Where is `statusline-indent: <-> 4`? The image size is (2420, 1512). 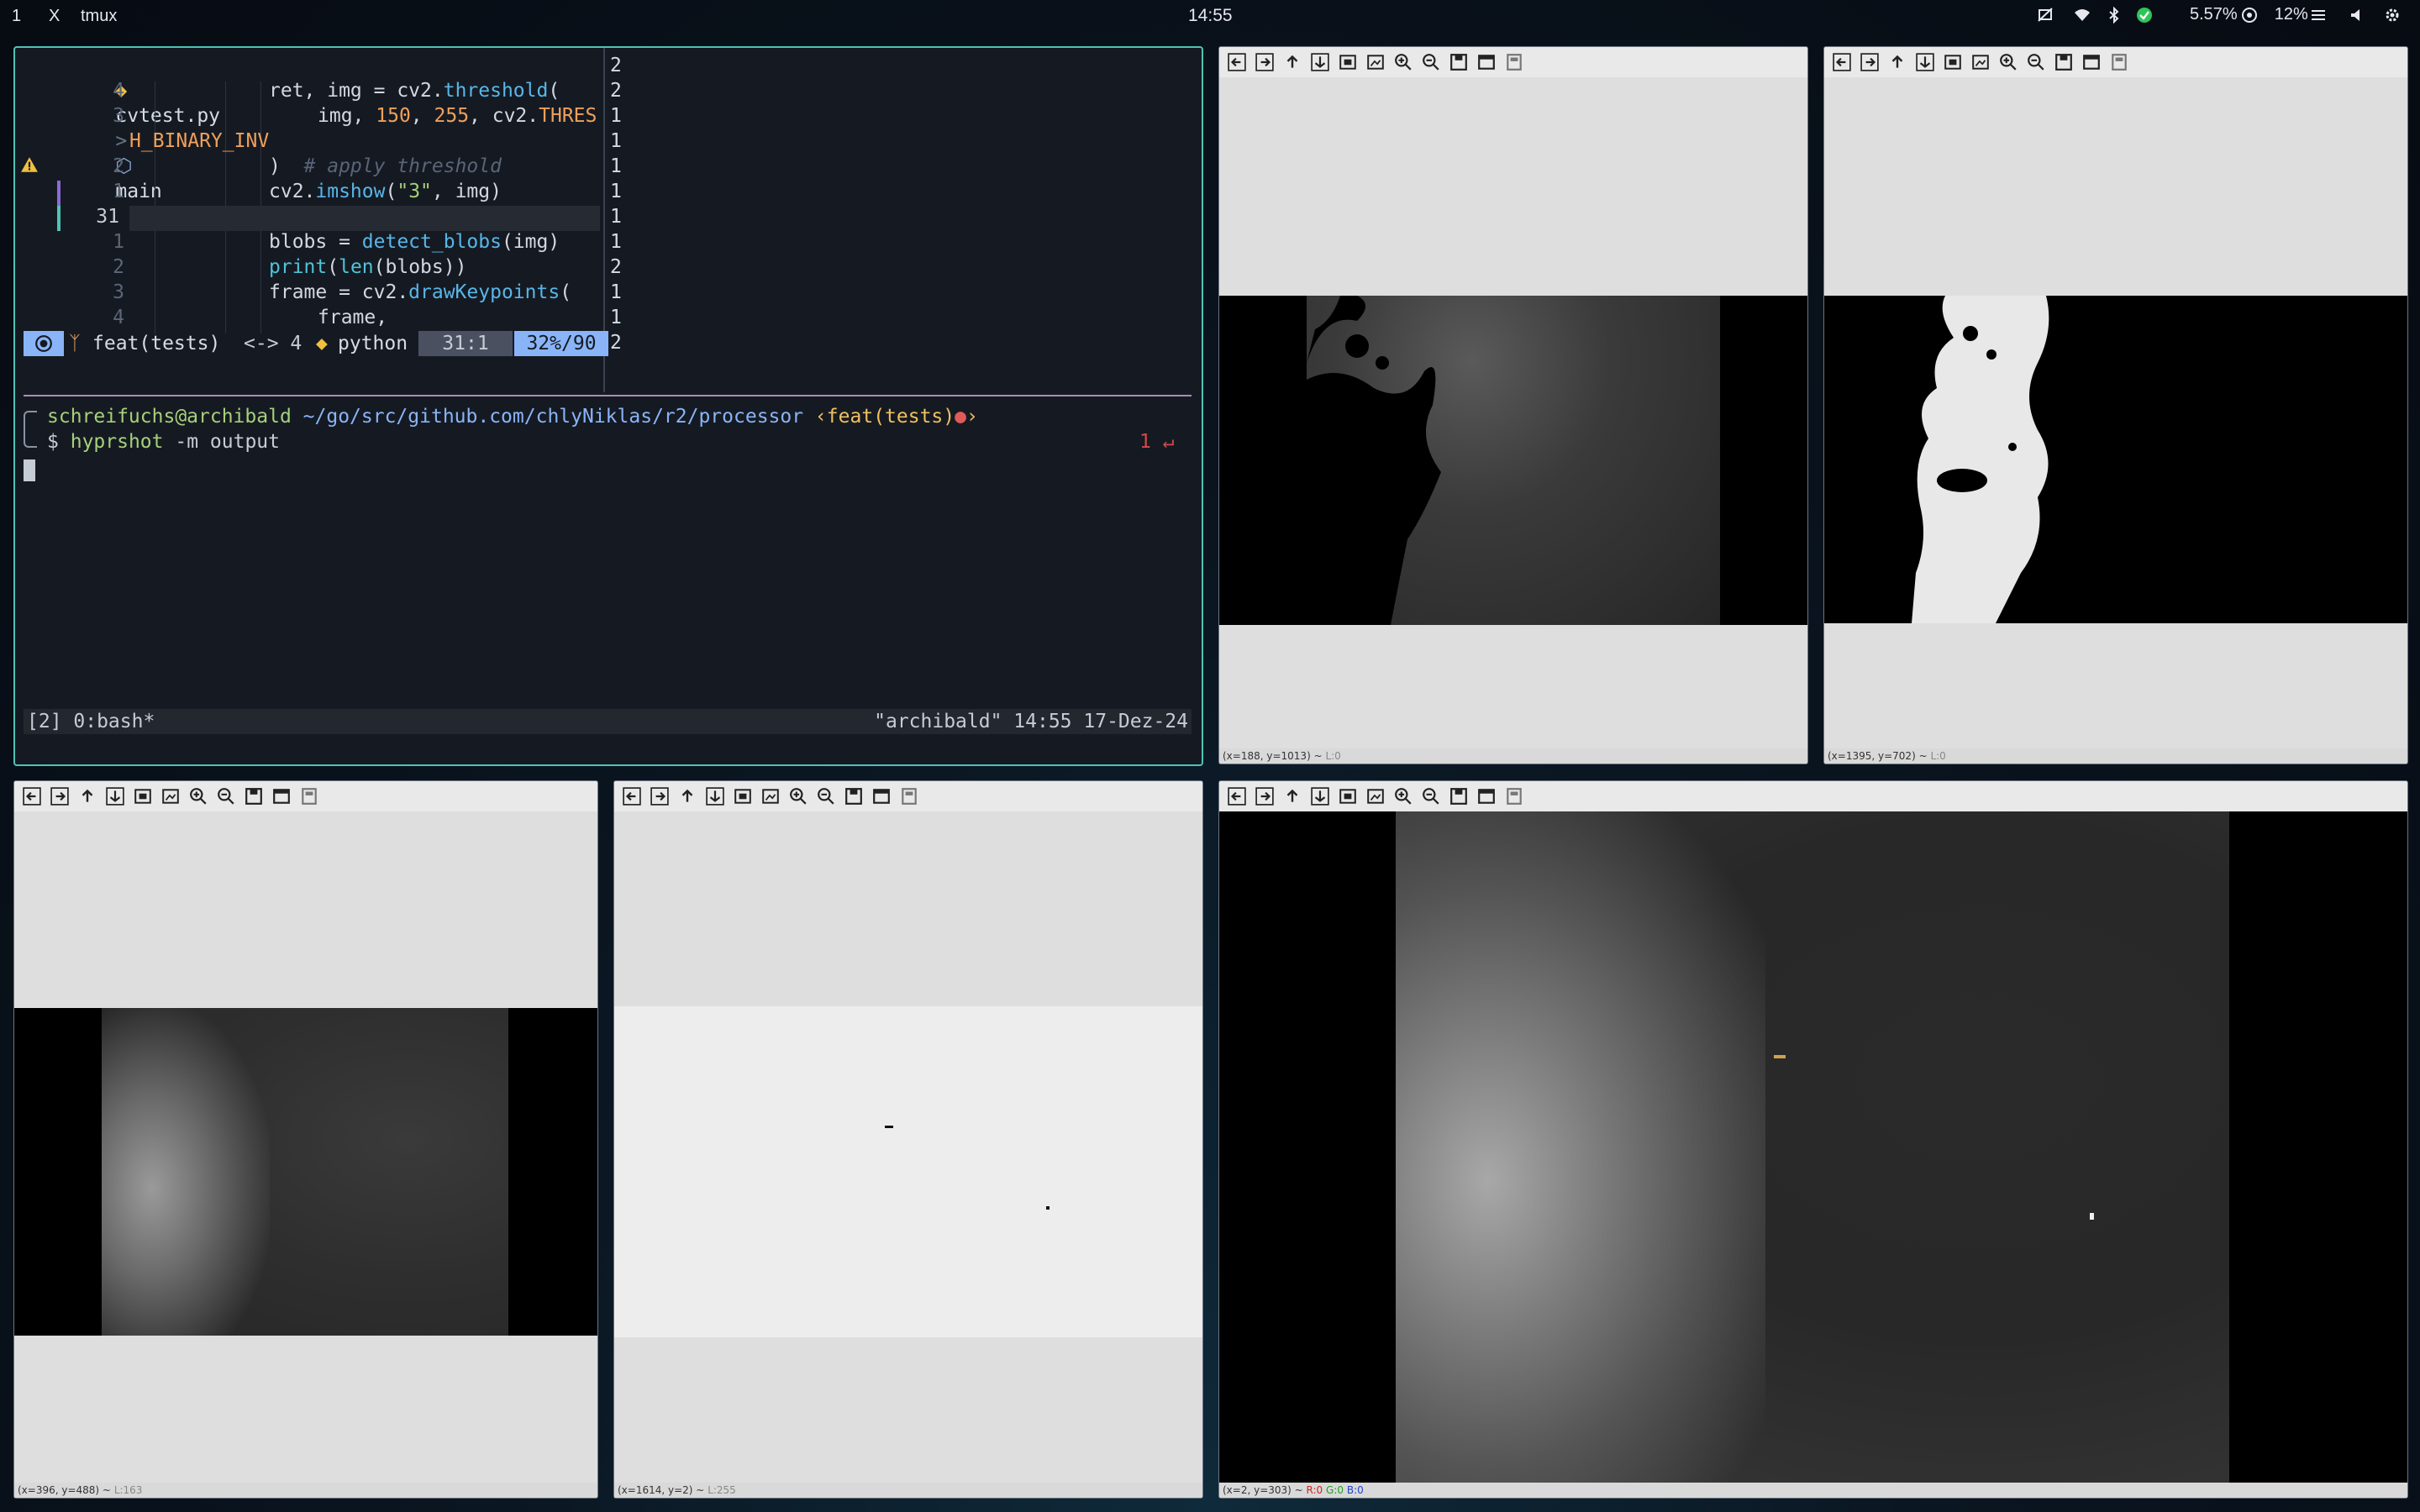
statusline-indent: <-> 4 is located at coordinates (273, 343).